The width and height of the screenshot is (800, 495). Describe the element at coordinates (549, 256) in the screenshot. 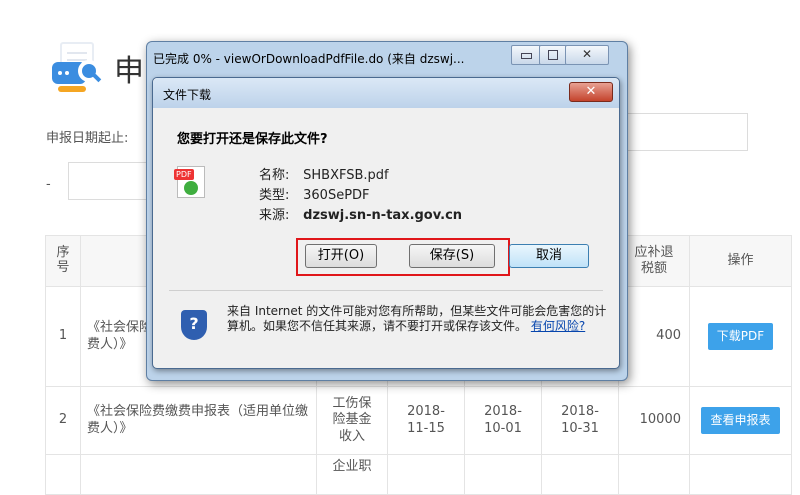

I see `cancel-button: 取消` at that location.